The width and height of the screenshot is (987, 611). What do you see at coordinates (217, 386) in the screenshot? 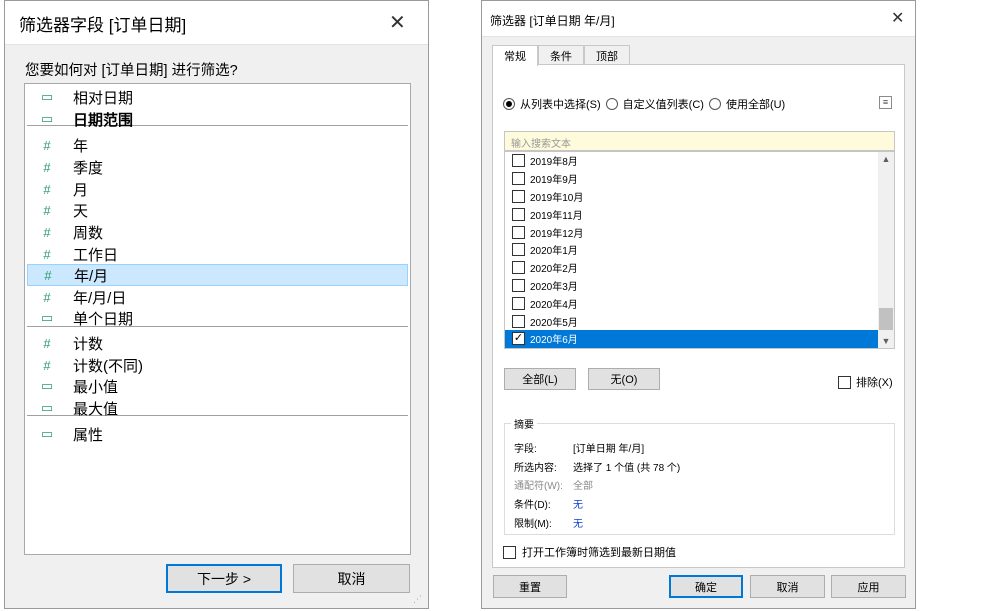
I see `filter-type-item: ▭ 最小值` at bounding box center [217, 386].